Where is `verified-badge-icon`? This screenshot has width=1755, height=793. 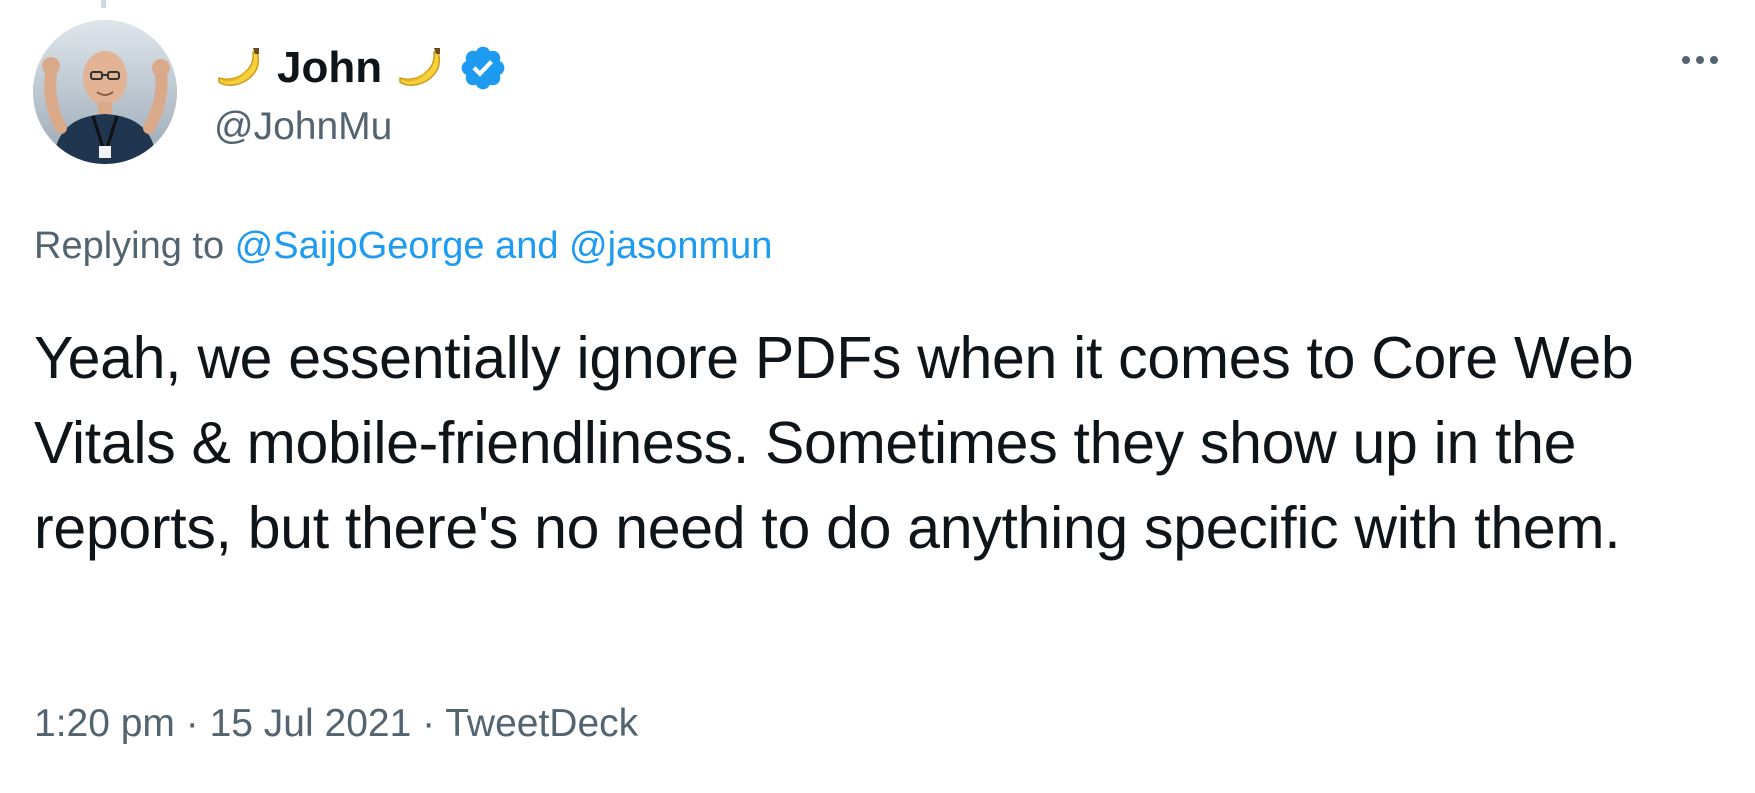 verified-badge-icon is located at coordinates (483, 68).